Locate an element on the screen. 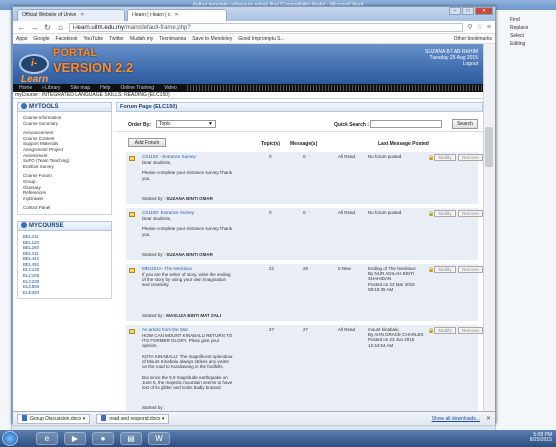  bookmark-facebook: Facebook is located at coordinates (67, 39).